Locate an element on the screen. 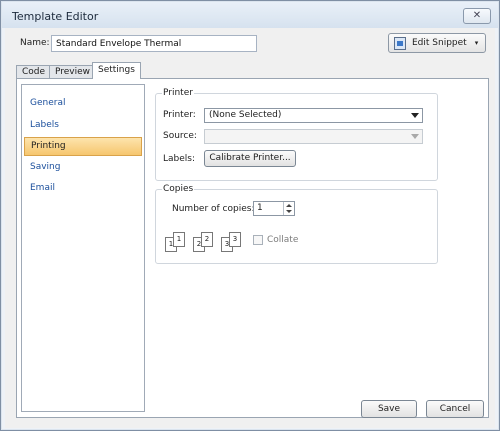 This screenshot has height=431, width=500. tab-code: Code is located at coordinates (34, 72).